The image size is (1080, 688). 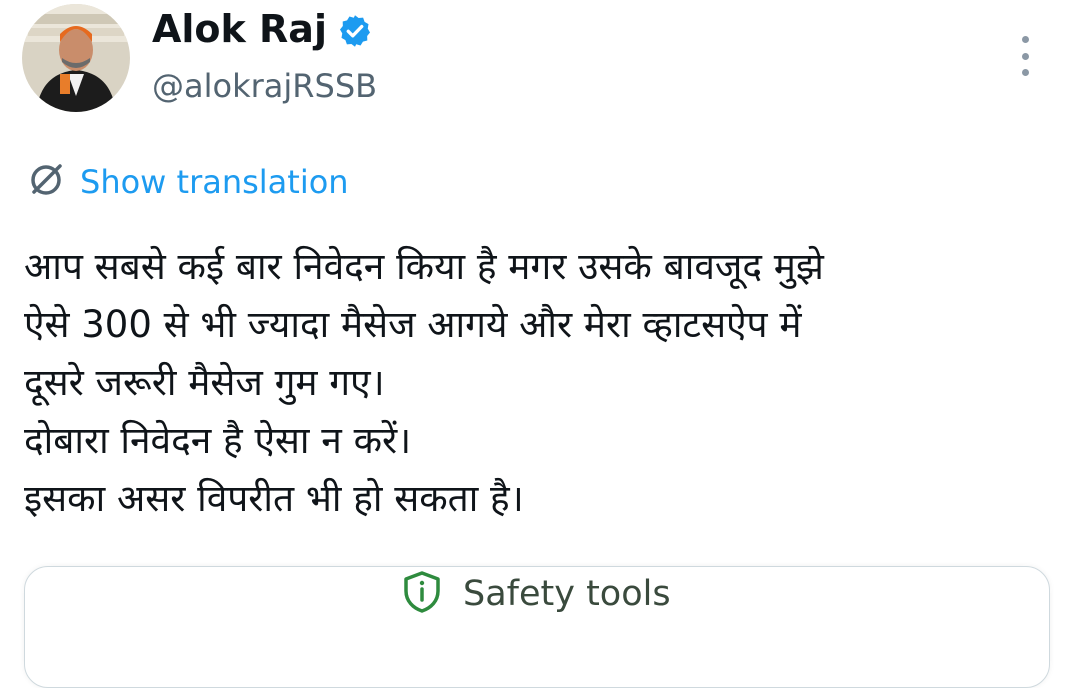 What do you see at coordinates (218, 440) in the screenshot?
I see `tweet-line: दोबारा निवेदन है ऐसा न करें।` at bounding box center [218, 440].